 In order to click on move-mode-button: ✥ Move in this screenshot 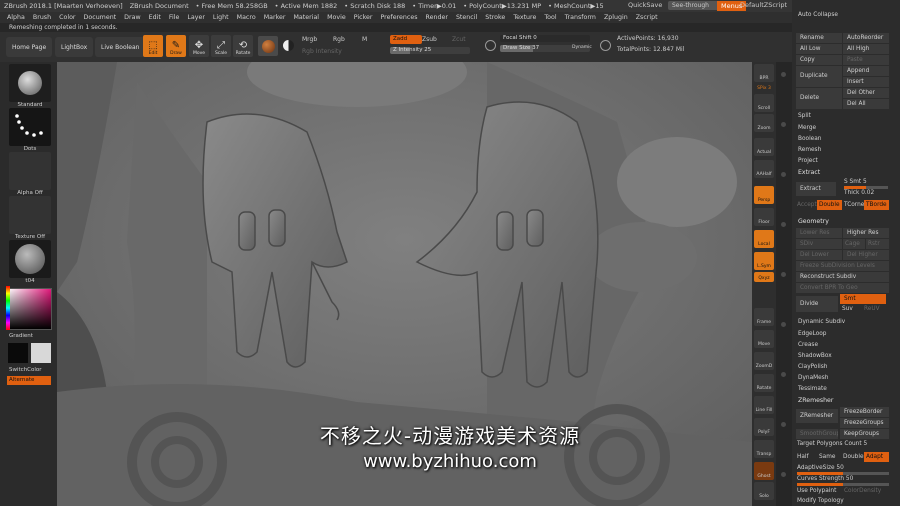, I will do `click(199, 46)`.